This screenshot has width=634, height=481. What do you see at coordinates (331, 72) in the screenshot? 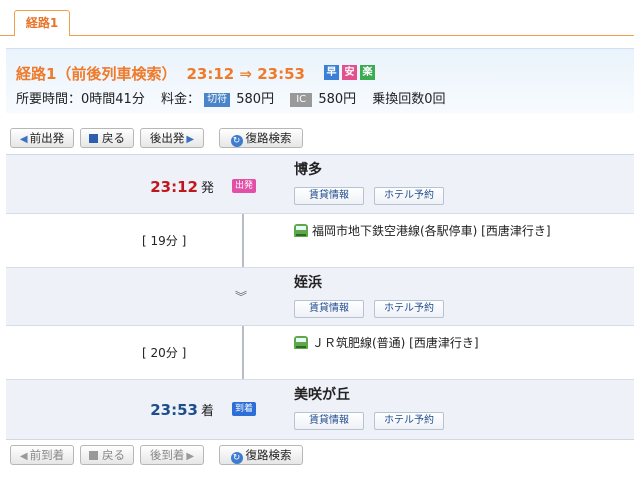
I see `fast-badge-icon: 早` at bounding box center [331, 72].